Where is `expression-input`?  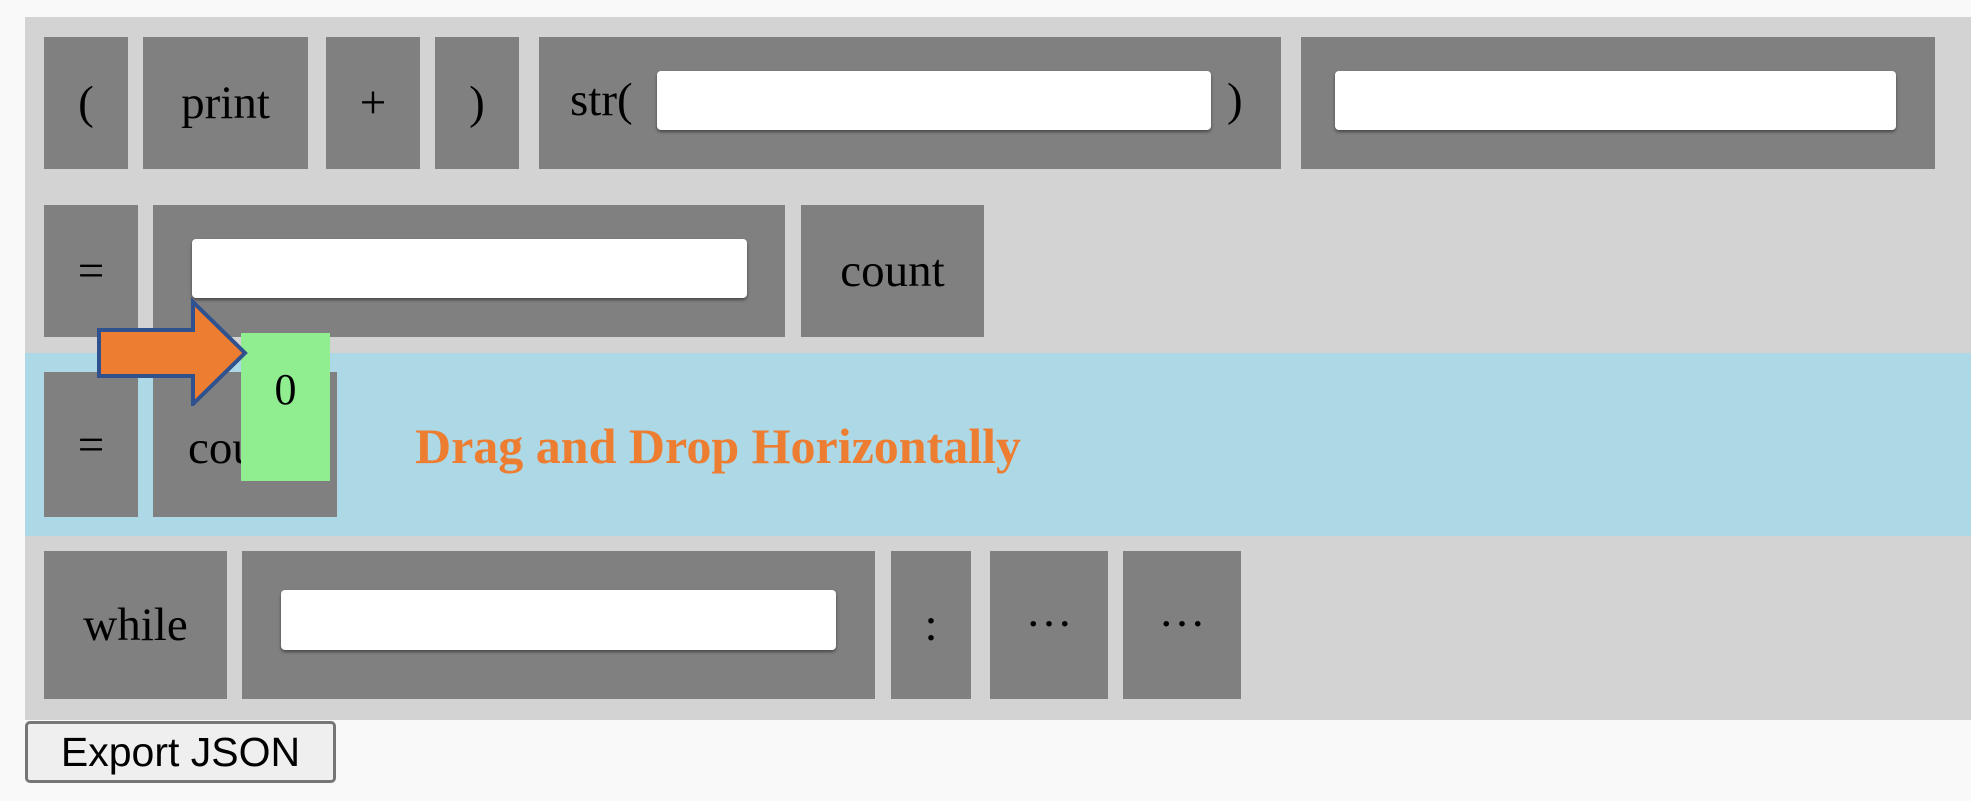
expression-input is located at coordinates (1615, 100).